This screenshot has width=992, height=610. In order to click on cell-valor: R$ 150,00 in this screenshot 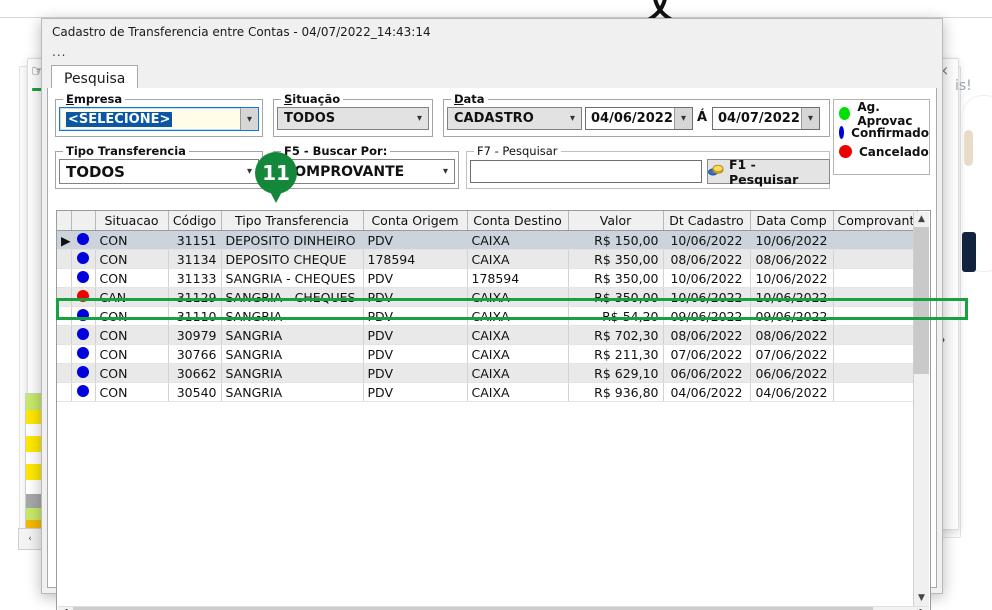, I will do `click(616, 240)`.